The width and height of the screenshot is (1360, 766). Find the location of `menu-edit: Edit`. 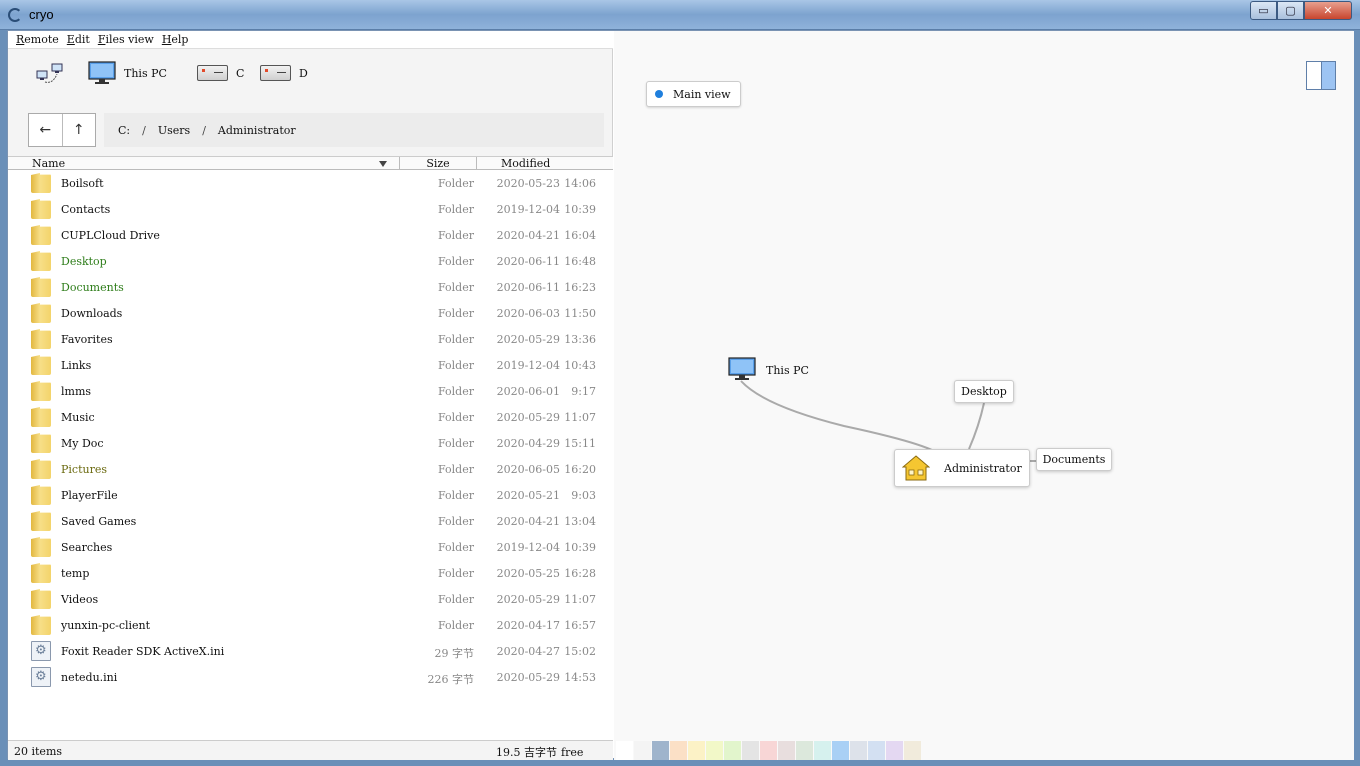

menu-edit: Edit is located at coordinates (74, 39).